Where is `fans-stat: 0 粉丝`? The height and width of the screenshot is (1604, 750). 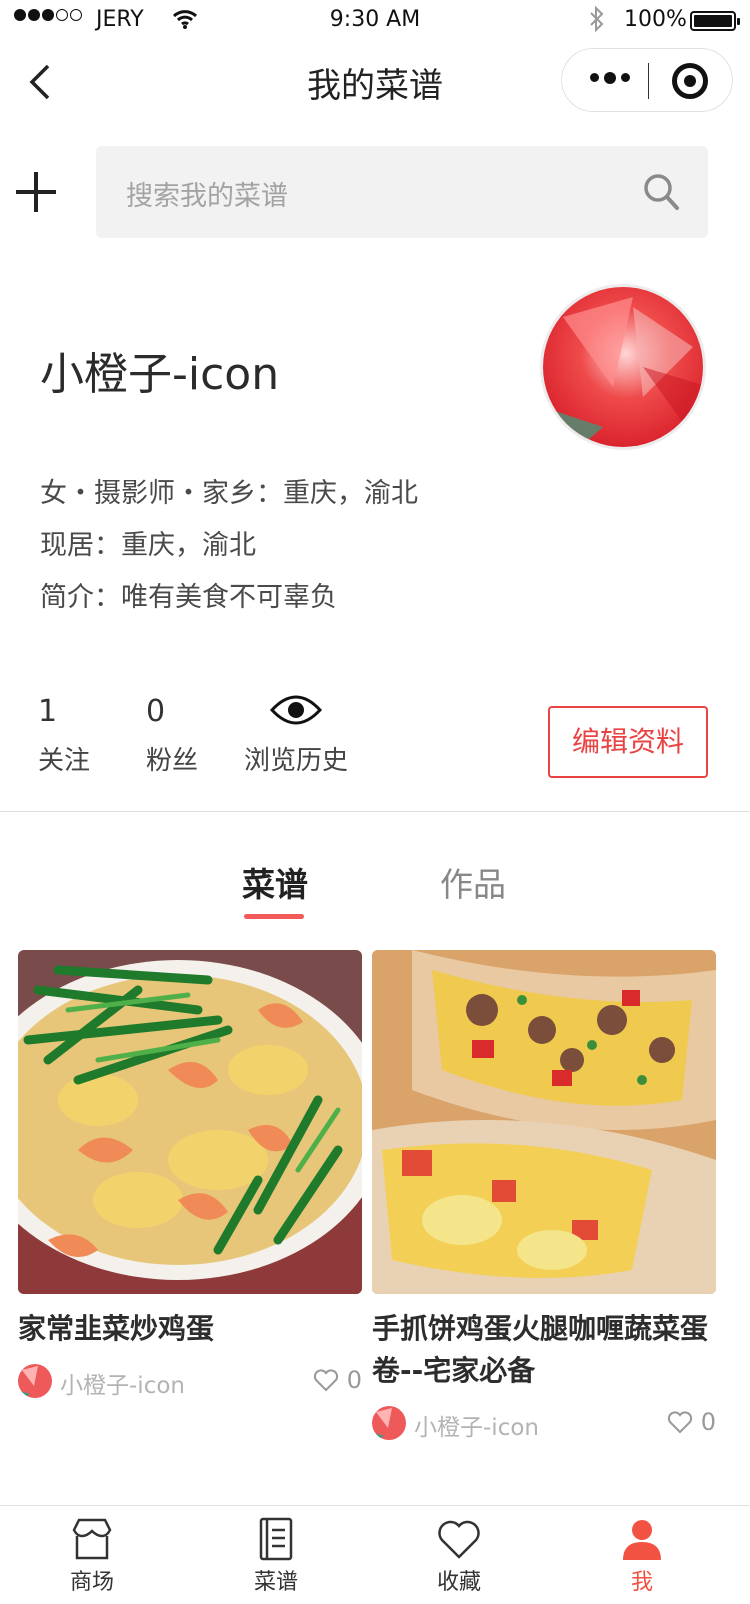
fans-stat: 0 粉丝 is located at coordinates (172, 733).